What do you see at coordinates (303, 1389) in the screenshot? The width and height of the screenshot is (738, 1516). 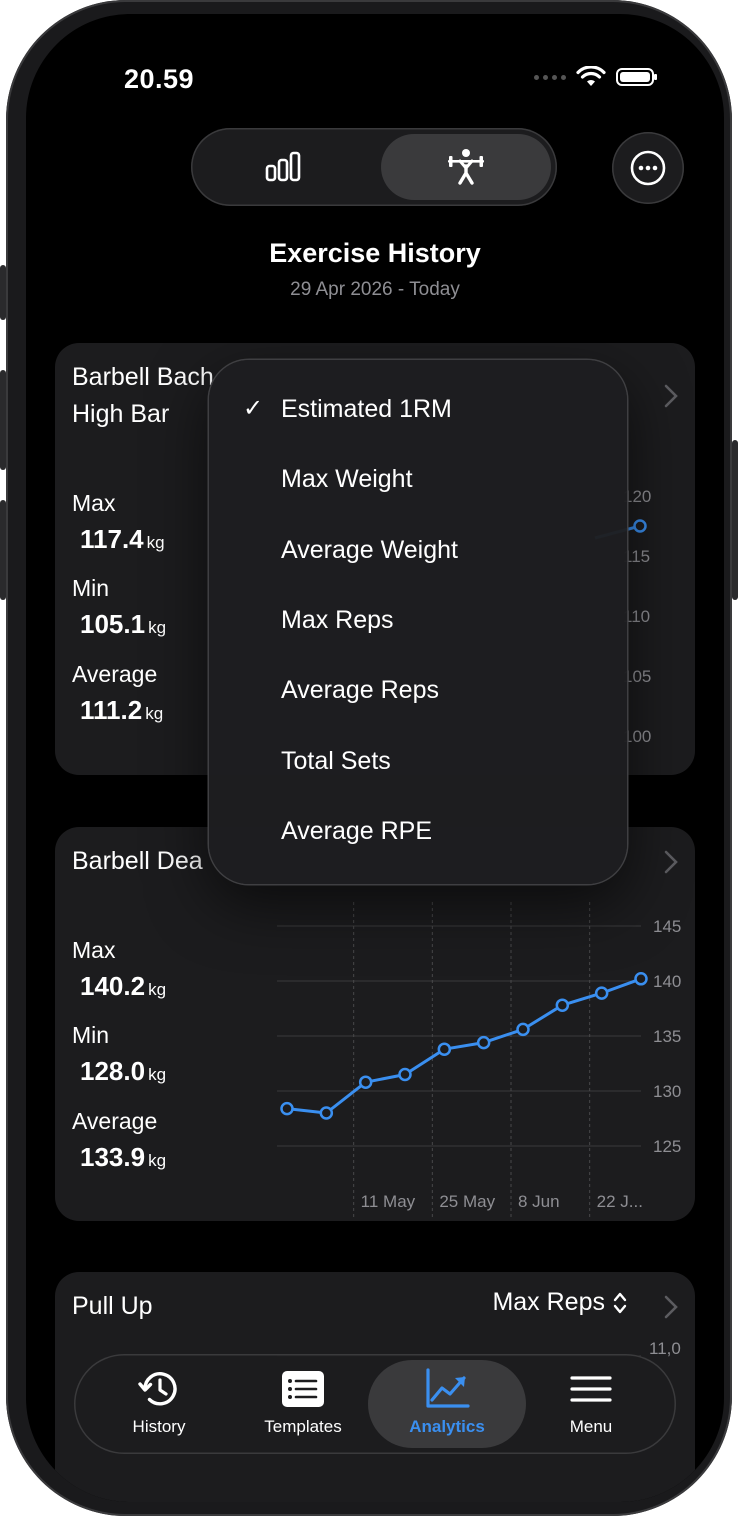 I see `templates-icon` at bounding box center [303, 1389].